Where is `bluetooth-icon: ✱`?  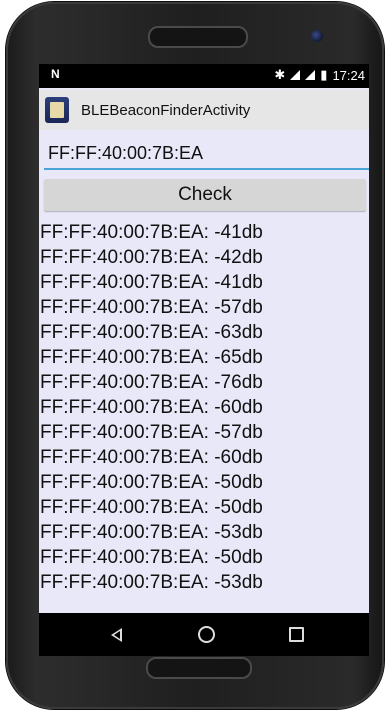
bluetooth-icon: ✱ is located at coordinates (280, 74).